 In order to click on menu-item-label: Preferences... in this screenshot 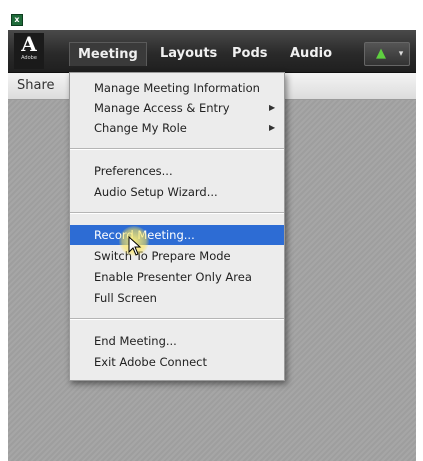, I will do `click(133, 171)`.